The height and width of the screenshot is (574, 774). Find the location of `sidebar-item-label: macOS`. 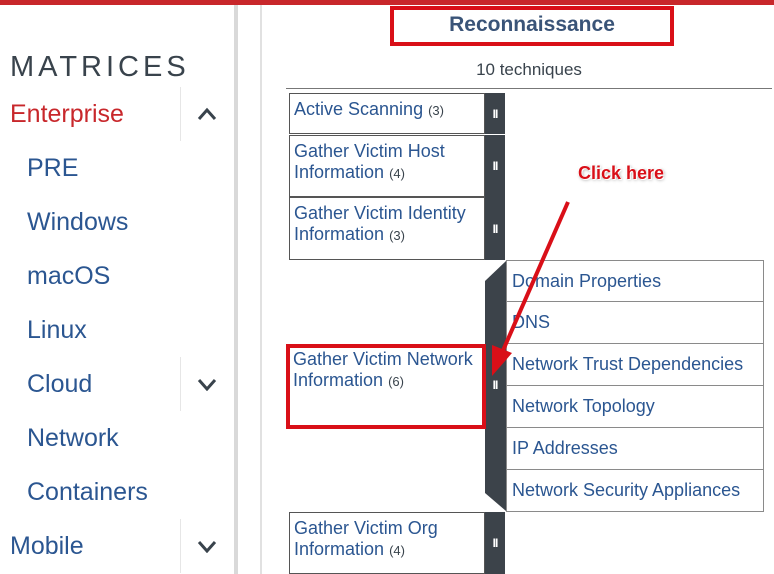

sidebar-item-label: macOS is located at coordinates (69, 276).